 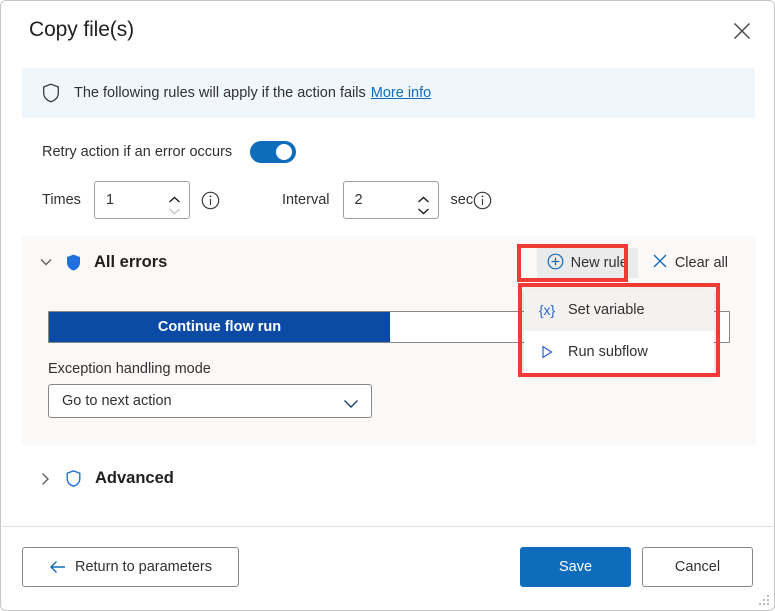 I want to click on advanced-section-header: Advanced, so click(x=105, y=478).